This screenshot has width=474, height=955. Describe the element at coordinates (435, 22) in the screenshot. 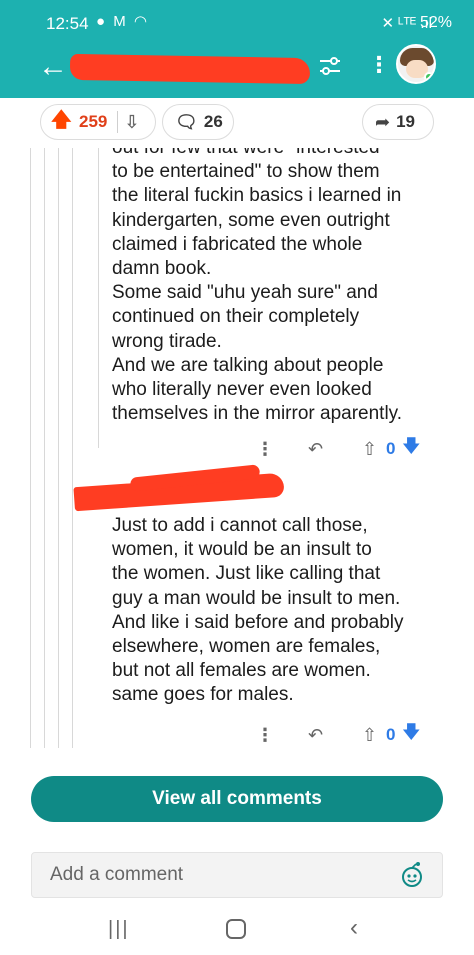

I see `battery-level: 52%` at that location.